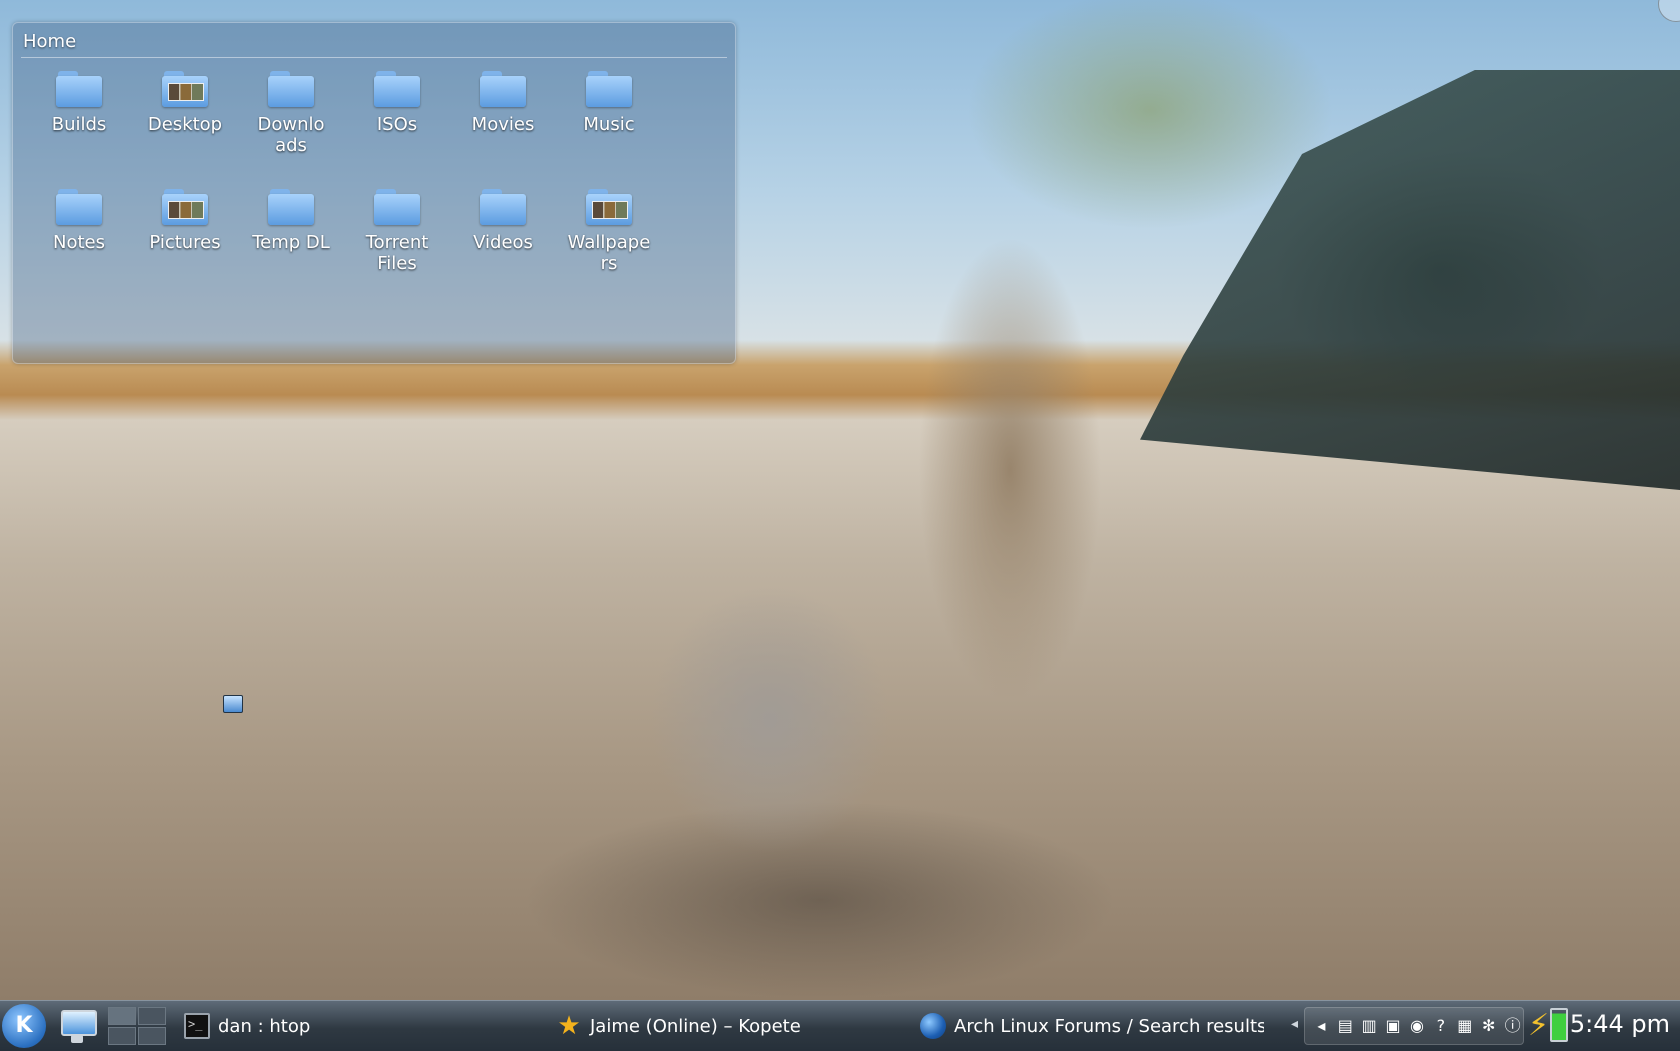 The image size is (1680, 1051). I want to click on updates-icon: ◉, so click(1417, 1026).